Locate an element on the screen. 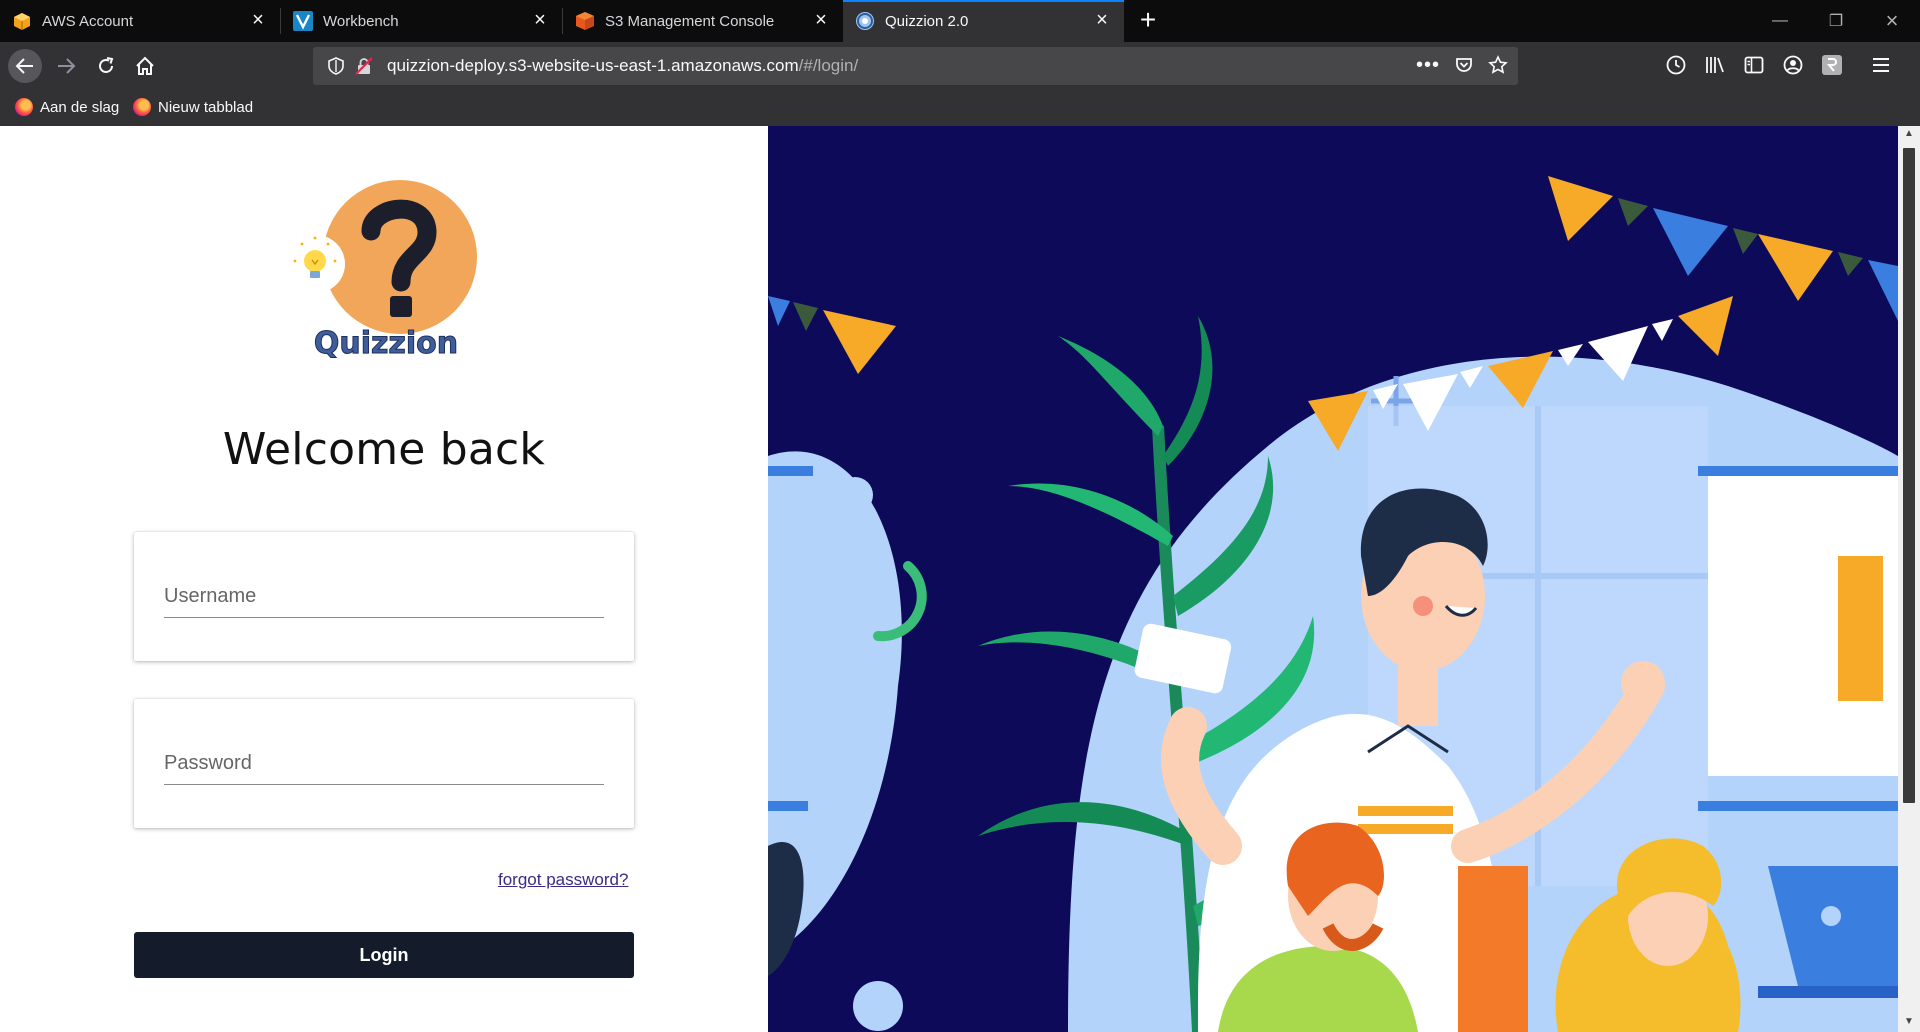 The image size is (1920, 1032). quizzion-swirl-icon is located at coordinates (865, 21).